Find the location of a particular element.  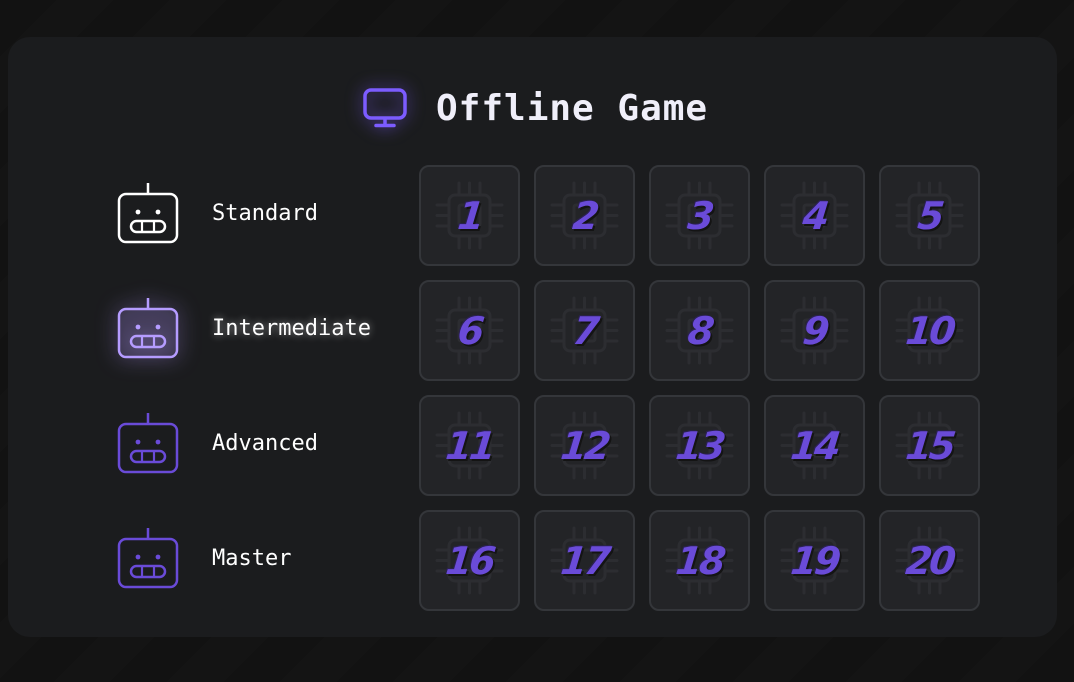

stage-button: 11 is located at coordinates (469, 445).